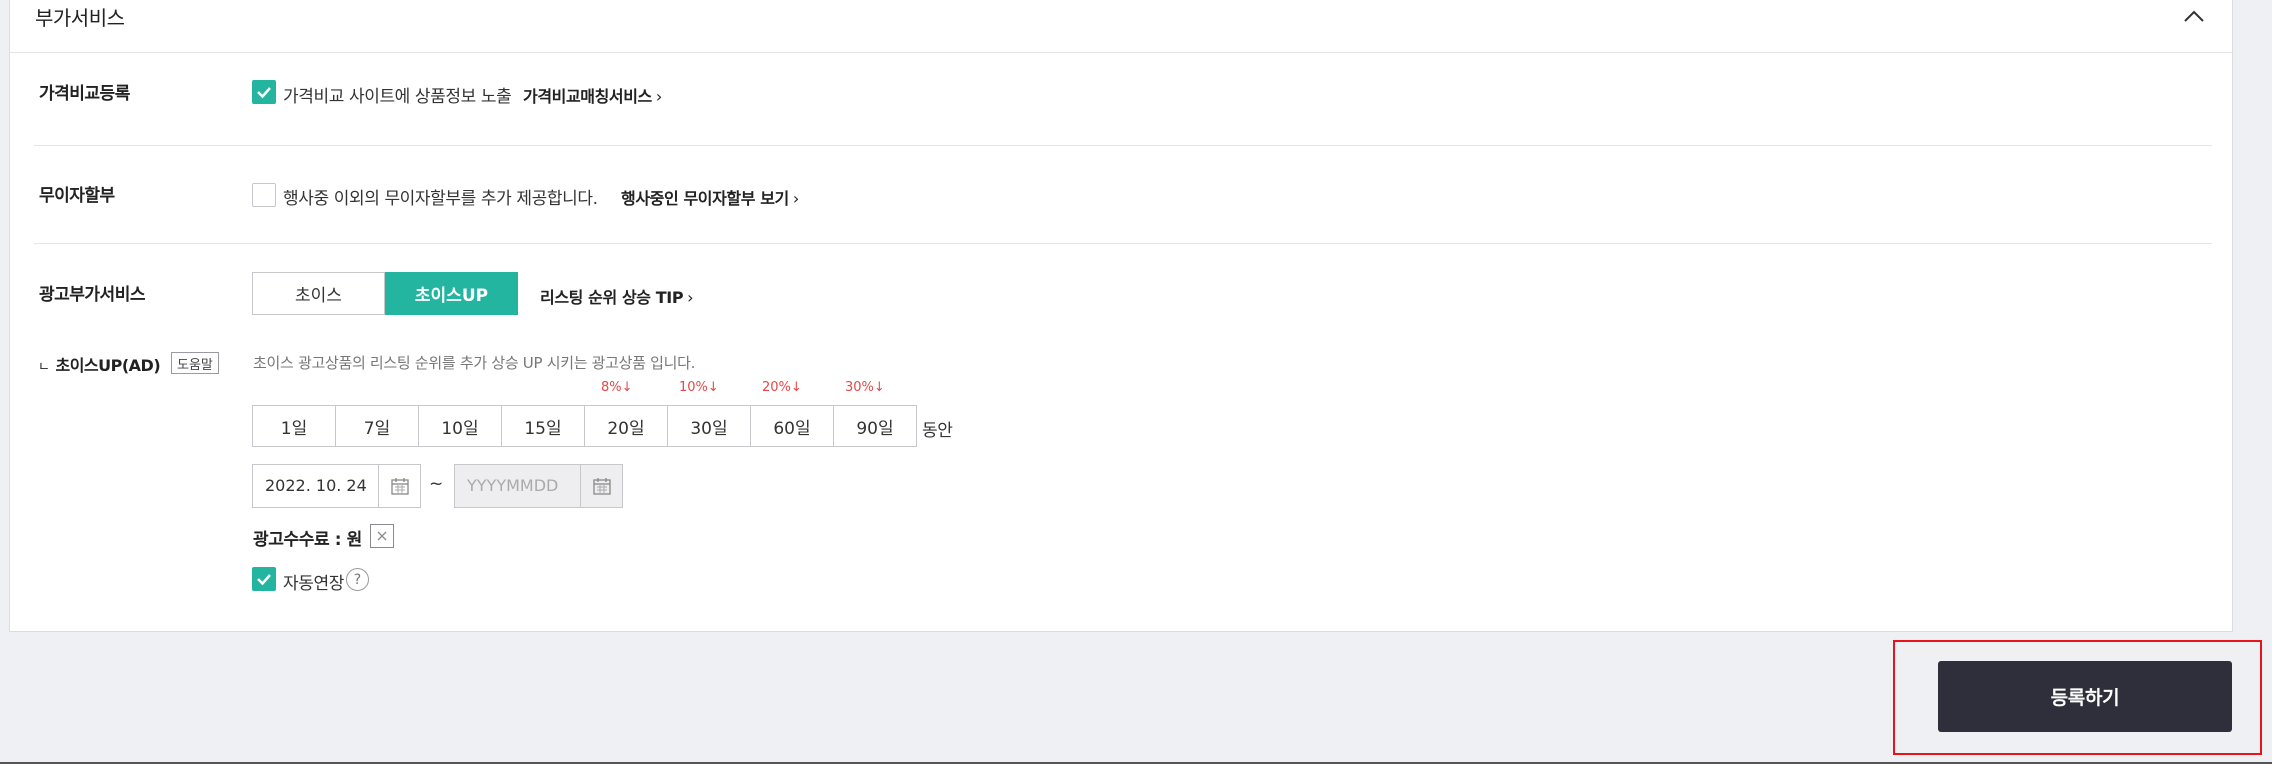 The image size is (2272, 764). Describe the element at coordinates (357, 579) in the screenshot. I see `help-question-icon: ?` at that location.